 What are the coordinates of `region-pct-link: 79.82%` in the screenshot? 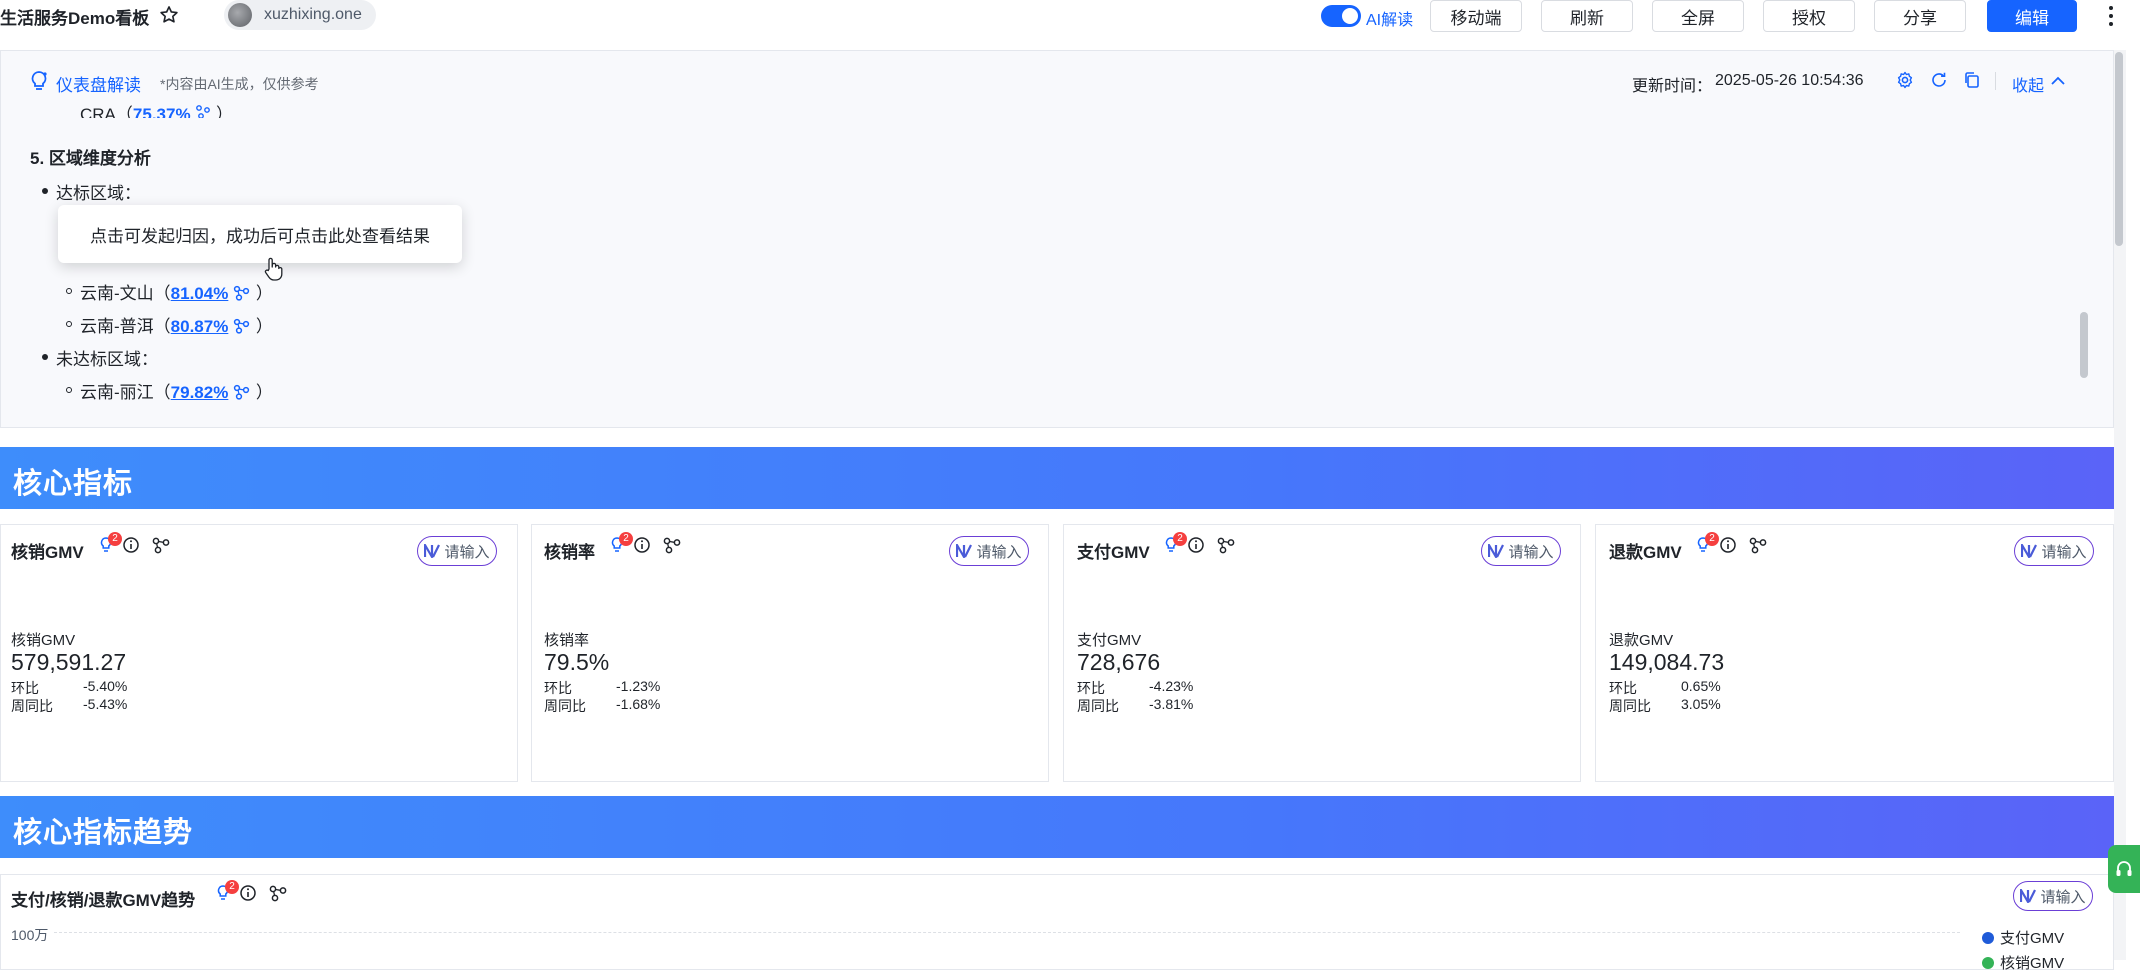 It's located at (200, 392).